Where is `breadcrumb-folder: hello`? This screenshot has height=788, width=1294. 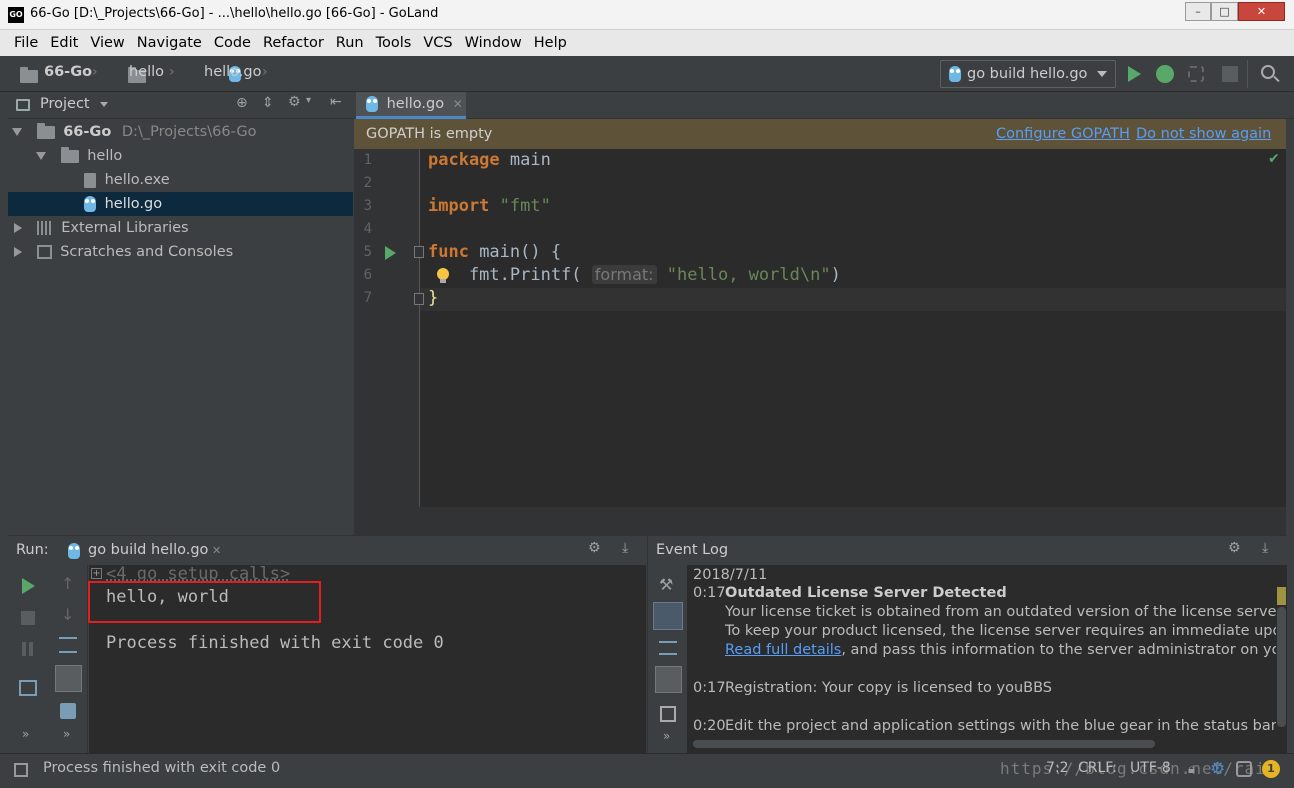
breadcrumb-folder: hello is located at coordinates (146, 72).